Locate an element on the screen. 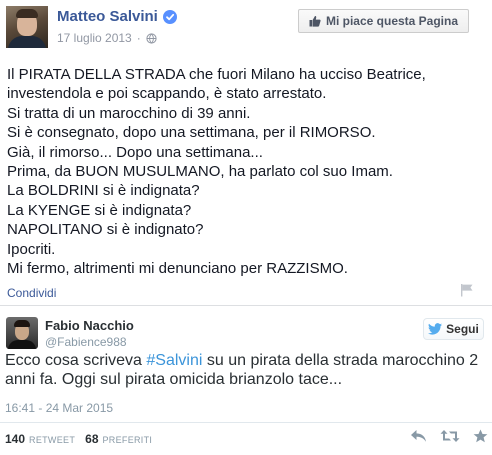 Image resolution: width=492 pixels, height=455 pixels. author-name: Matteo Salvini is located at coordinates (107, 16).